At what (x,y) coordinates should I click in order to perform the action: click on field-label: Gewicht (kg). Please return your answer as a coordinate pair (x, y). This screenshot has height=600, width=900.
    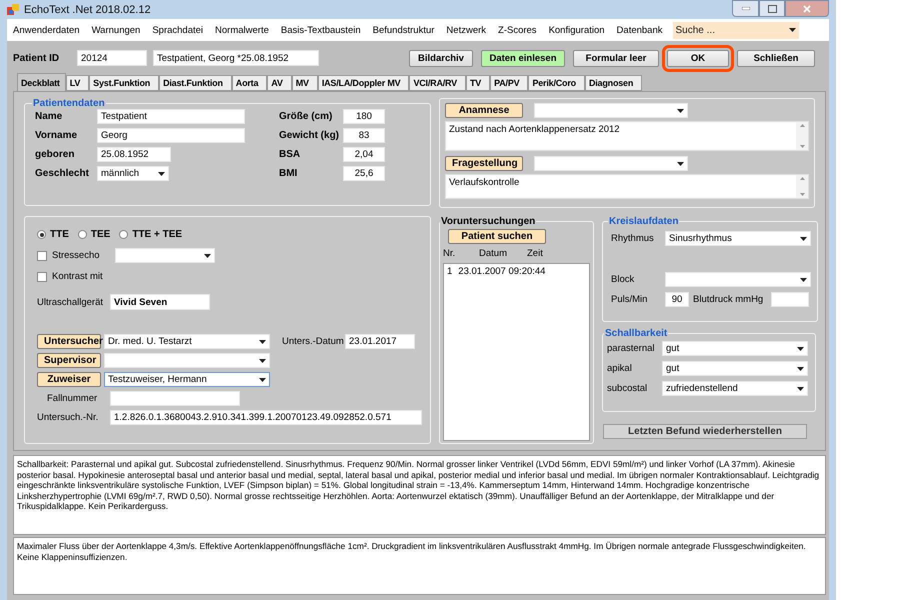
    Looking at the image, I should click on (309, 135).